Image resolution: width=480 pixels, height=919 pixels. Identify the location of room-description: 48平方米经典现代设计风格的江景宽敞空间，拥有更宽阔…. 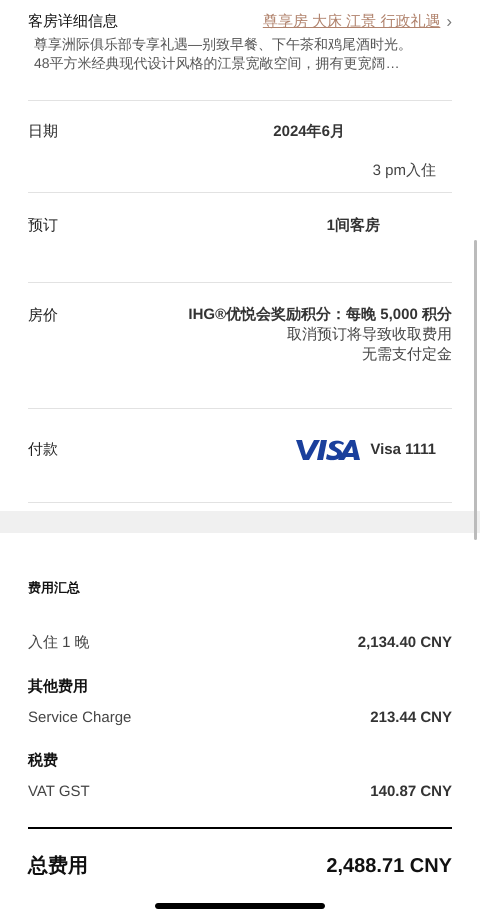
(217, 63).